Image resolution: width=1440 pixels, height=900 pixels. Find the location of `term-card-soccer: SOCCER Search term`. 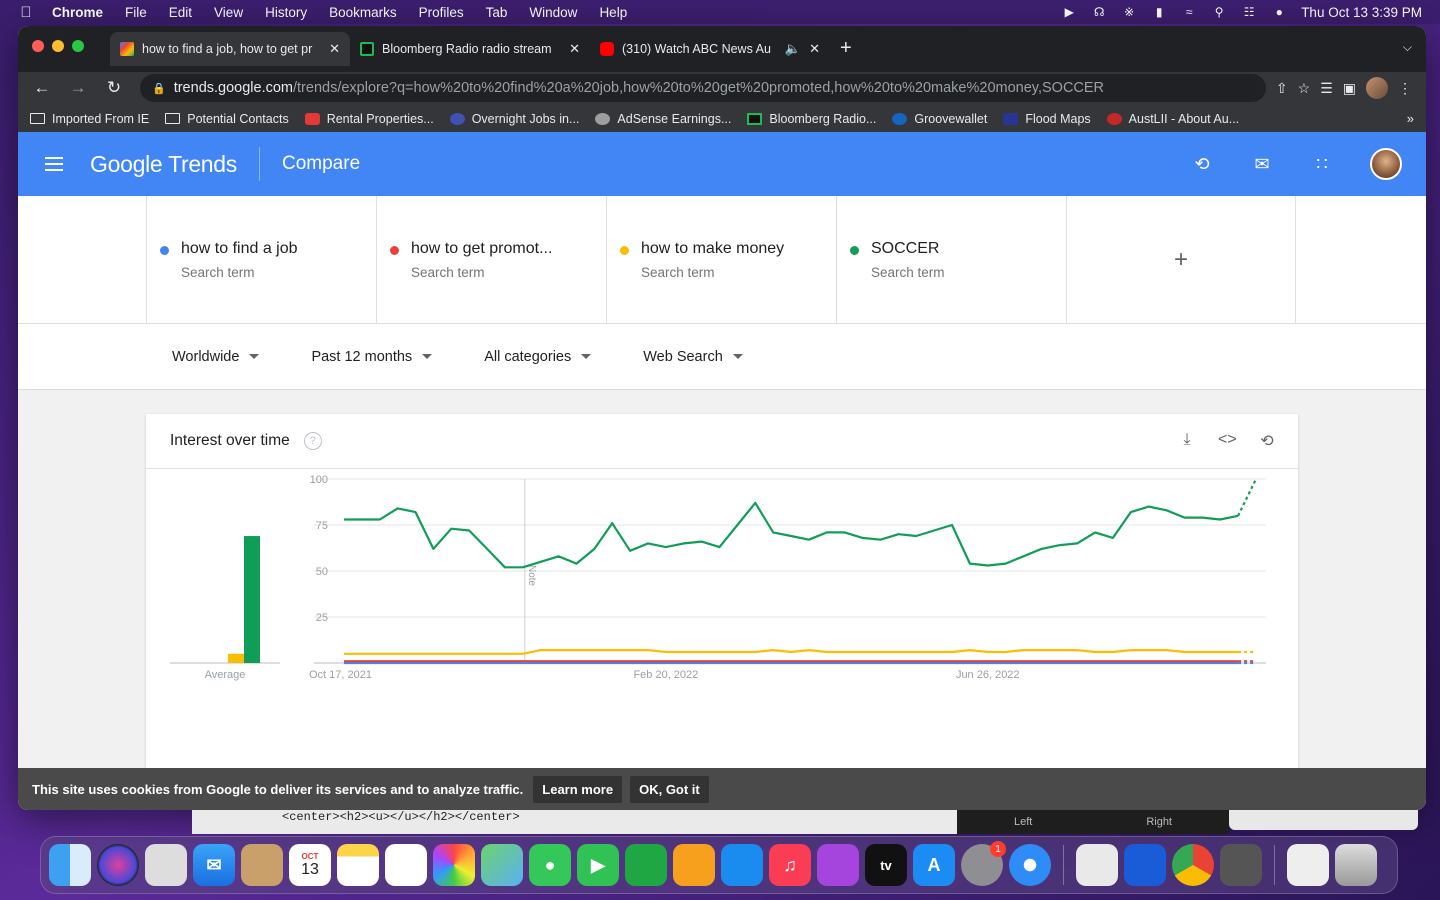

term-card-soccer: SOCCER Search term is located at coordinates (951, 259).